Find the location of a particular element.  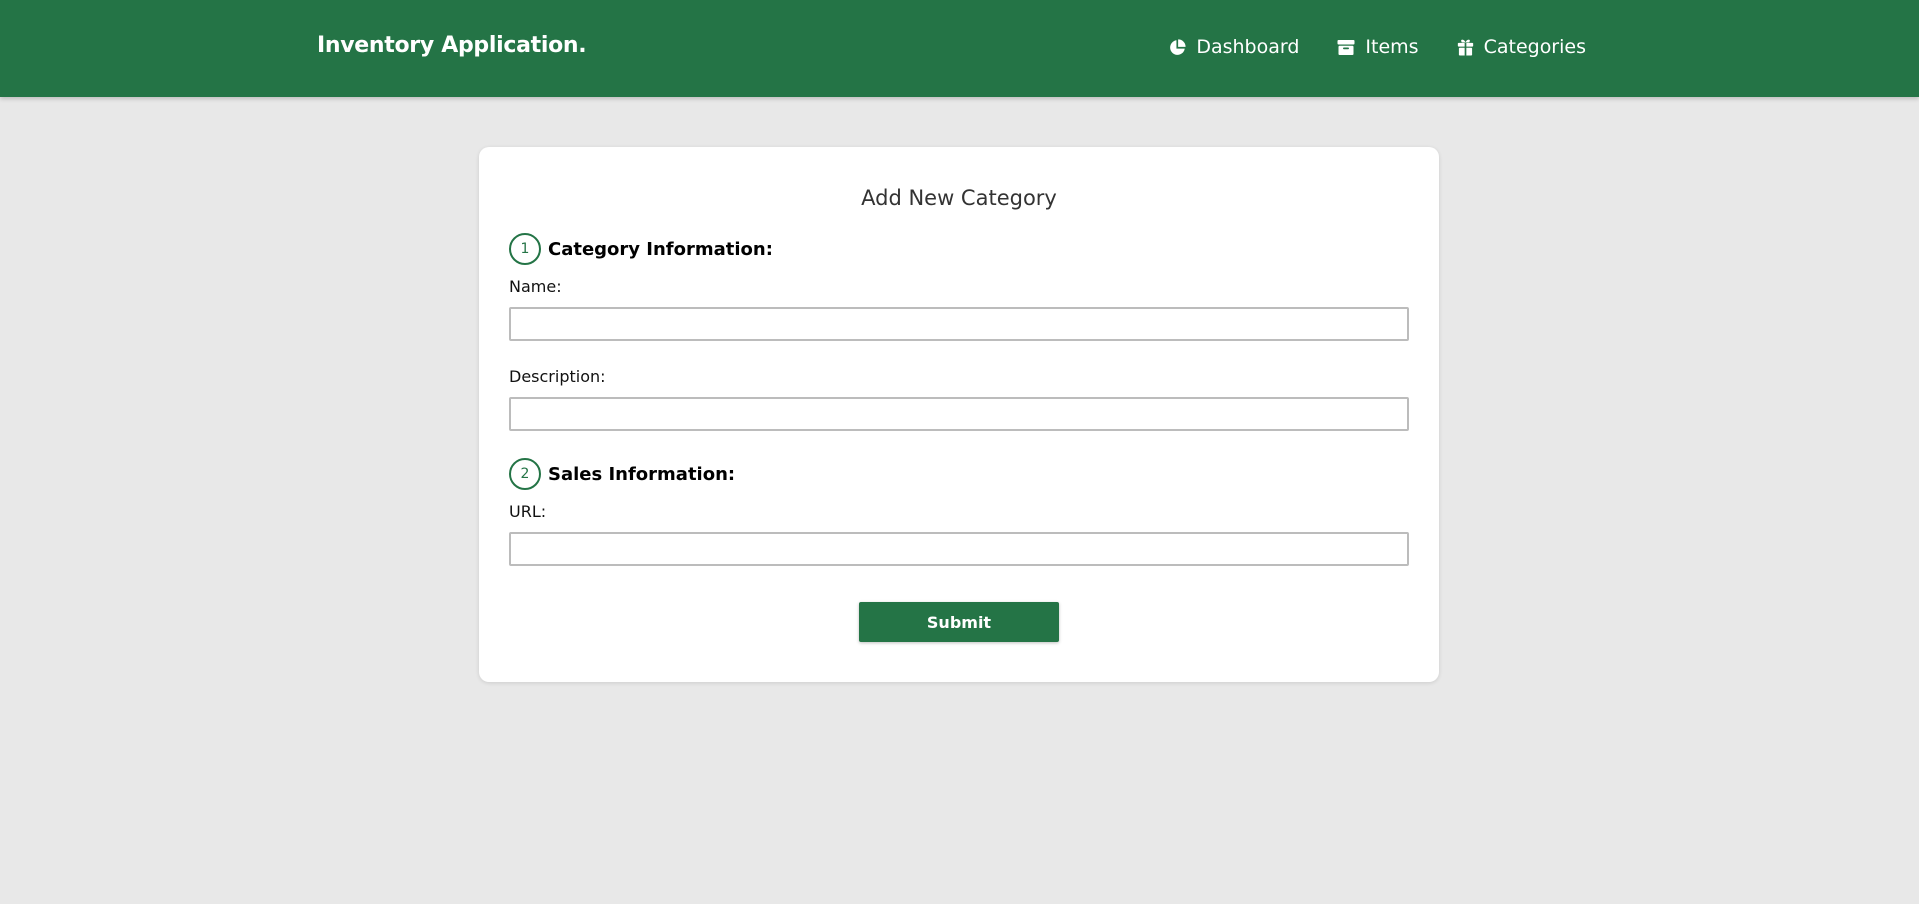

description-label: Description: is located at coordinates (557, 376).